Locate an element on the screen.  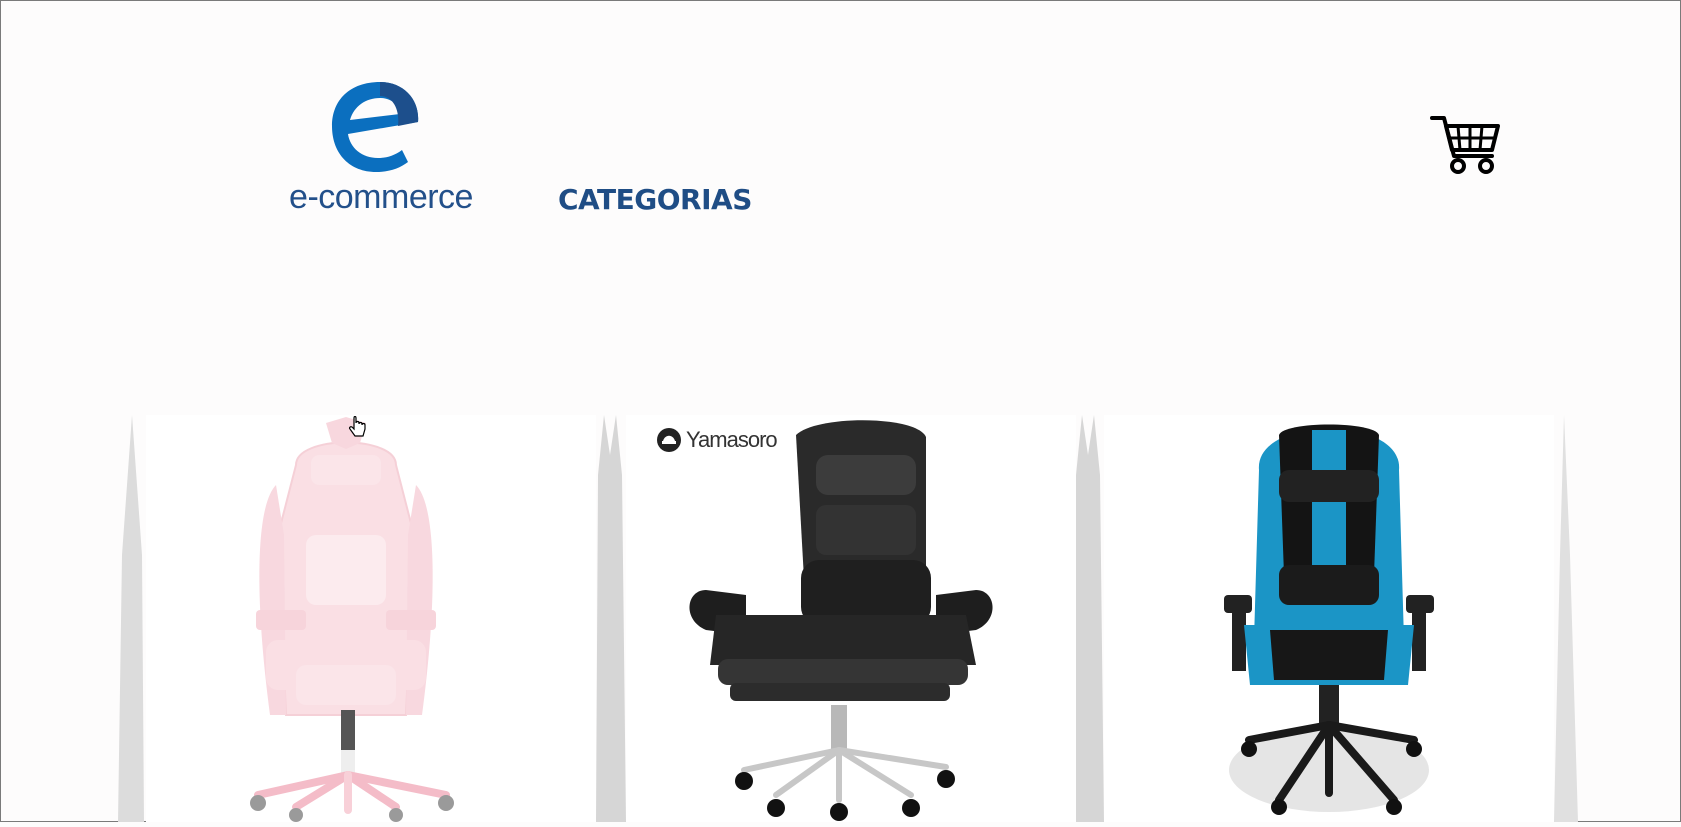
nav-categorias-link: CATEGORIAS is located at coordinates (655, 199).